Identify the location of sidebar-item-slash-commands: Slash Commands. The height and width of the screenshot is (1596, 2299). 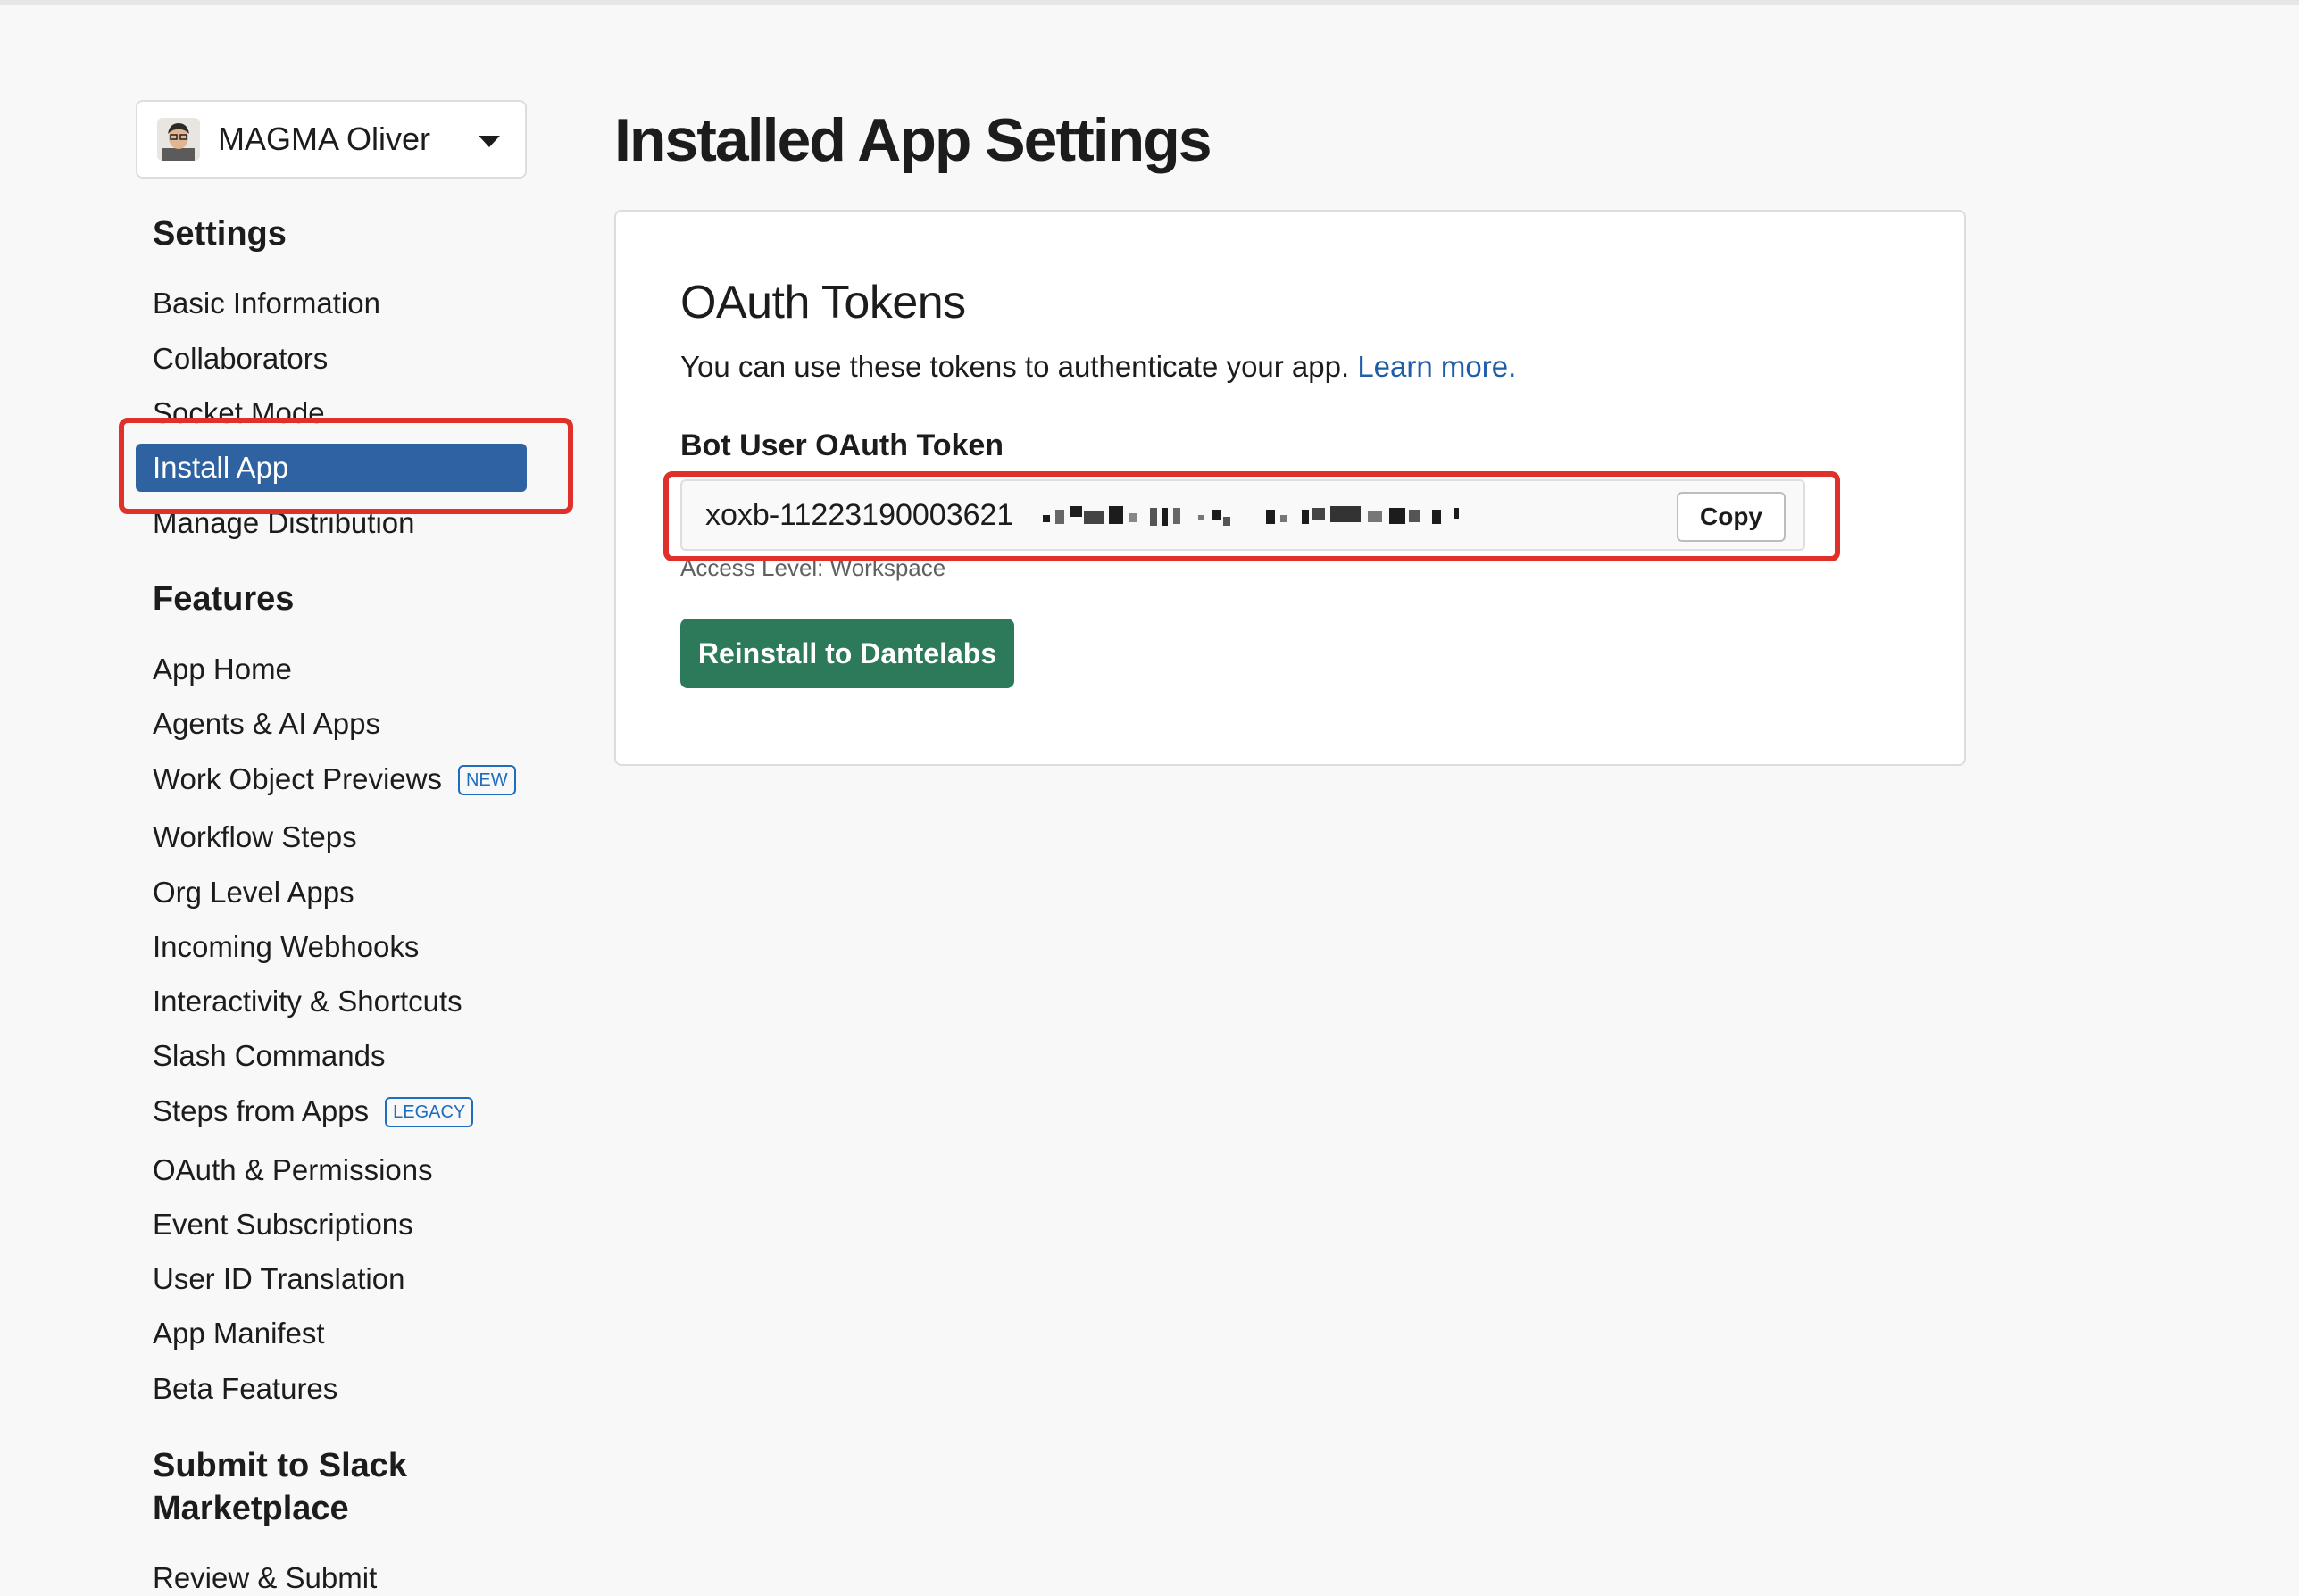
(269, 1056).